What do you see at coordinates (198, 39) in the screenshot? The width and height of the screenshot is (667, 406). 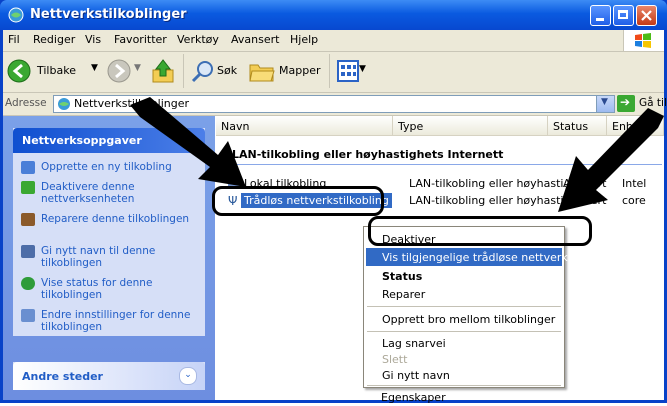 I see `menu-verktoy: Verktøy` at bounding box center [198, 39].